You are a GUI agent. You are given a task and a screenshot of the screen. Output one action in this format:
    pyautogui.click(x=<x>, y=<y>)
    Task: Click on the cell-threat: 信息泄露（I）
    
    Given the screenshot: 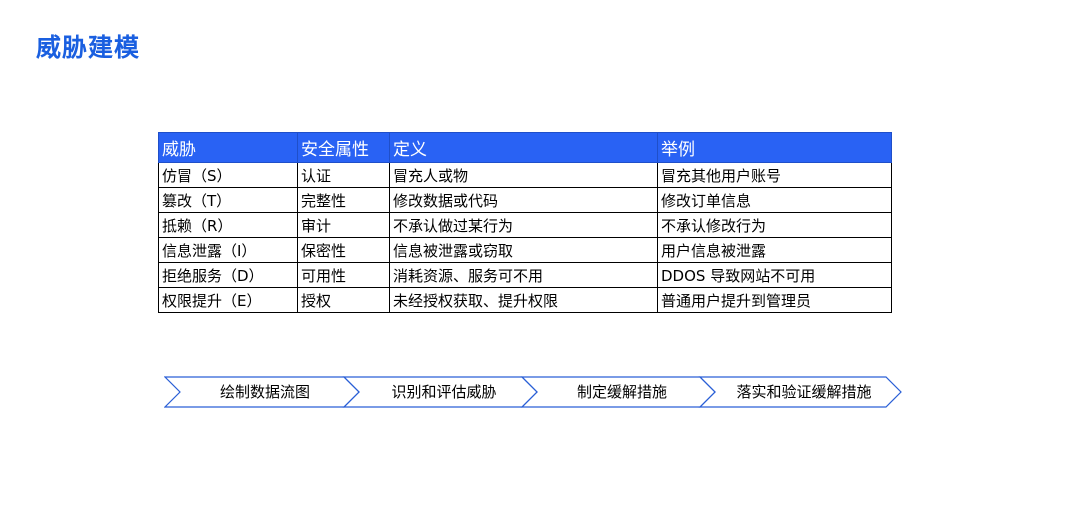 What is the action you would take?
    pyautogui.click(x=228, y=250)
    